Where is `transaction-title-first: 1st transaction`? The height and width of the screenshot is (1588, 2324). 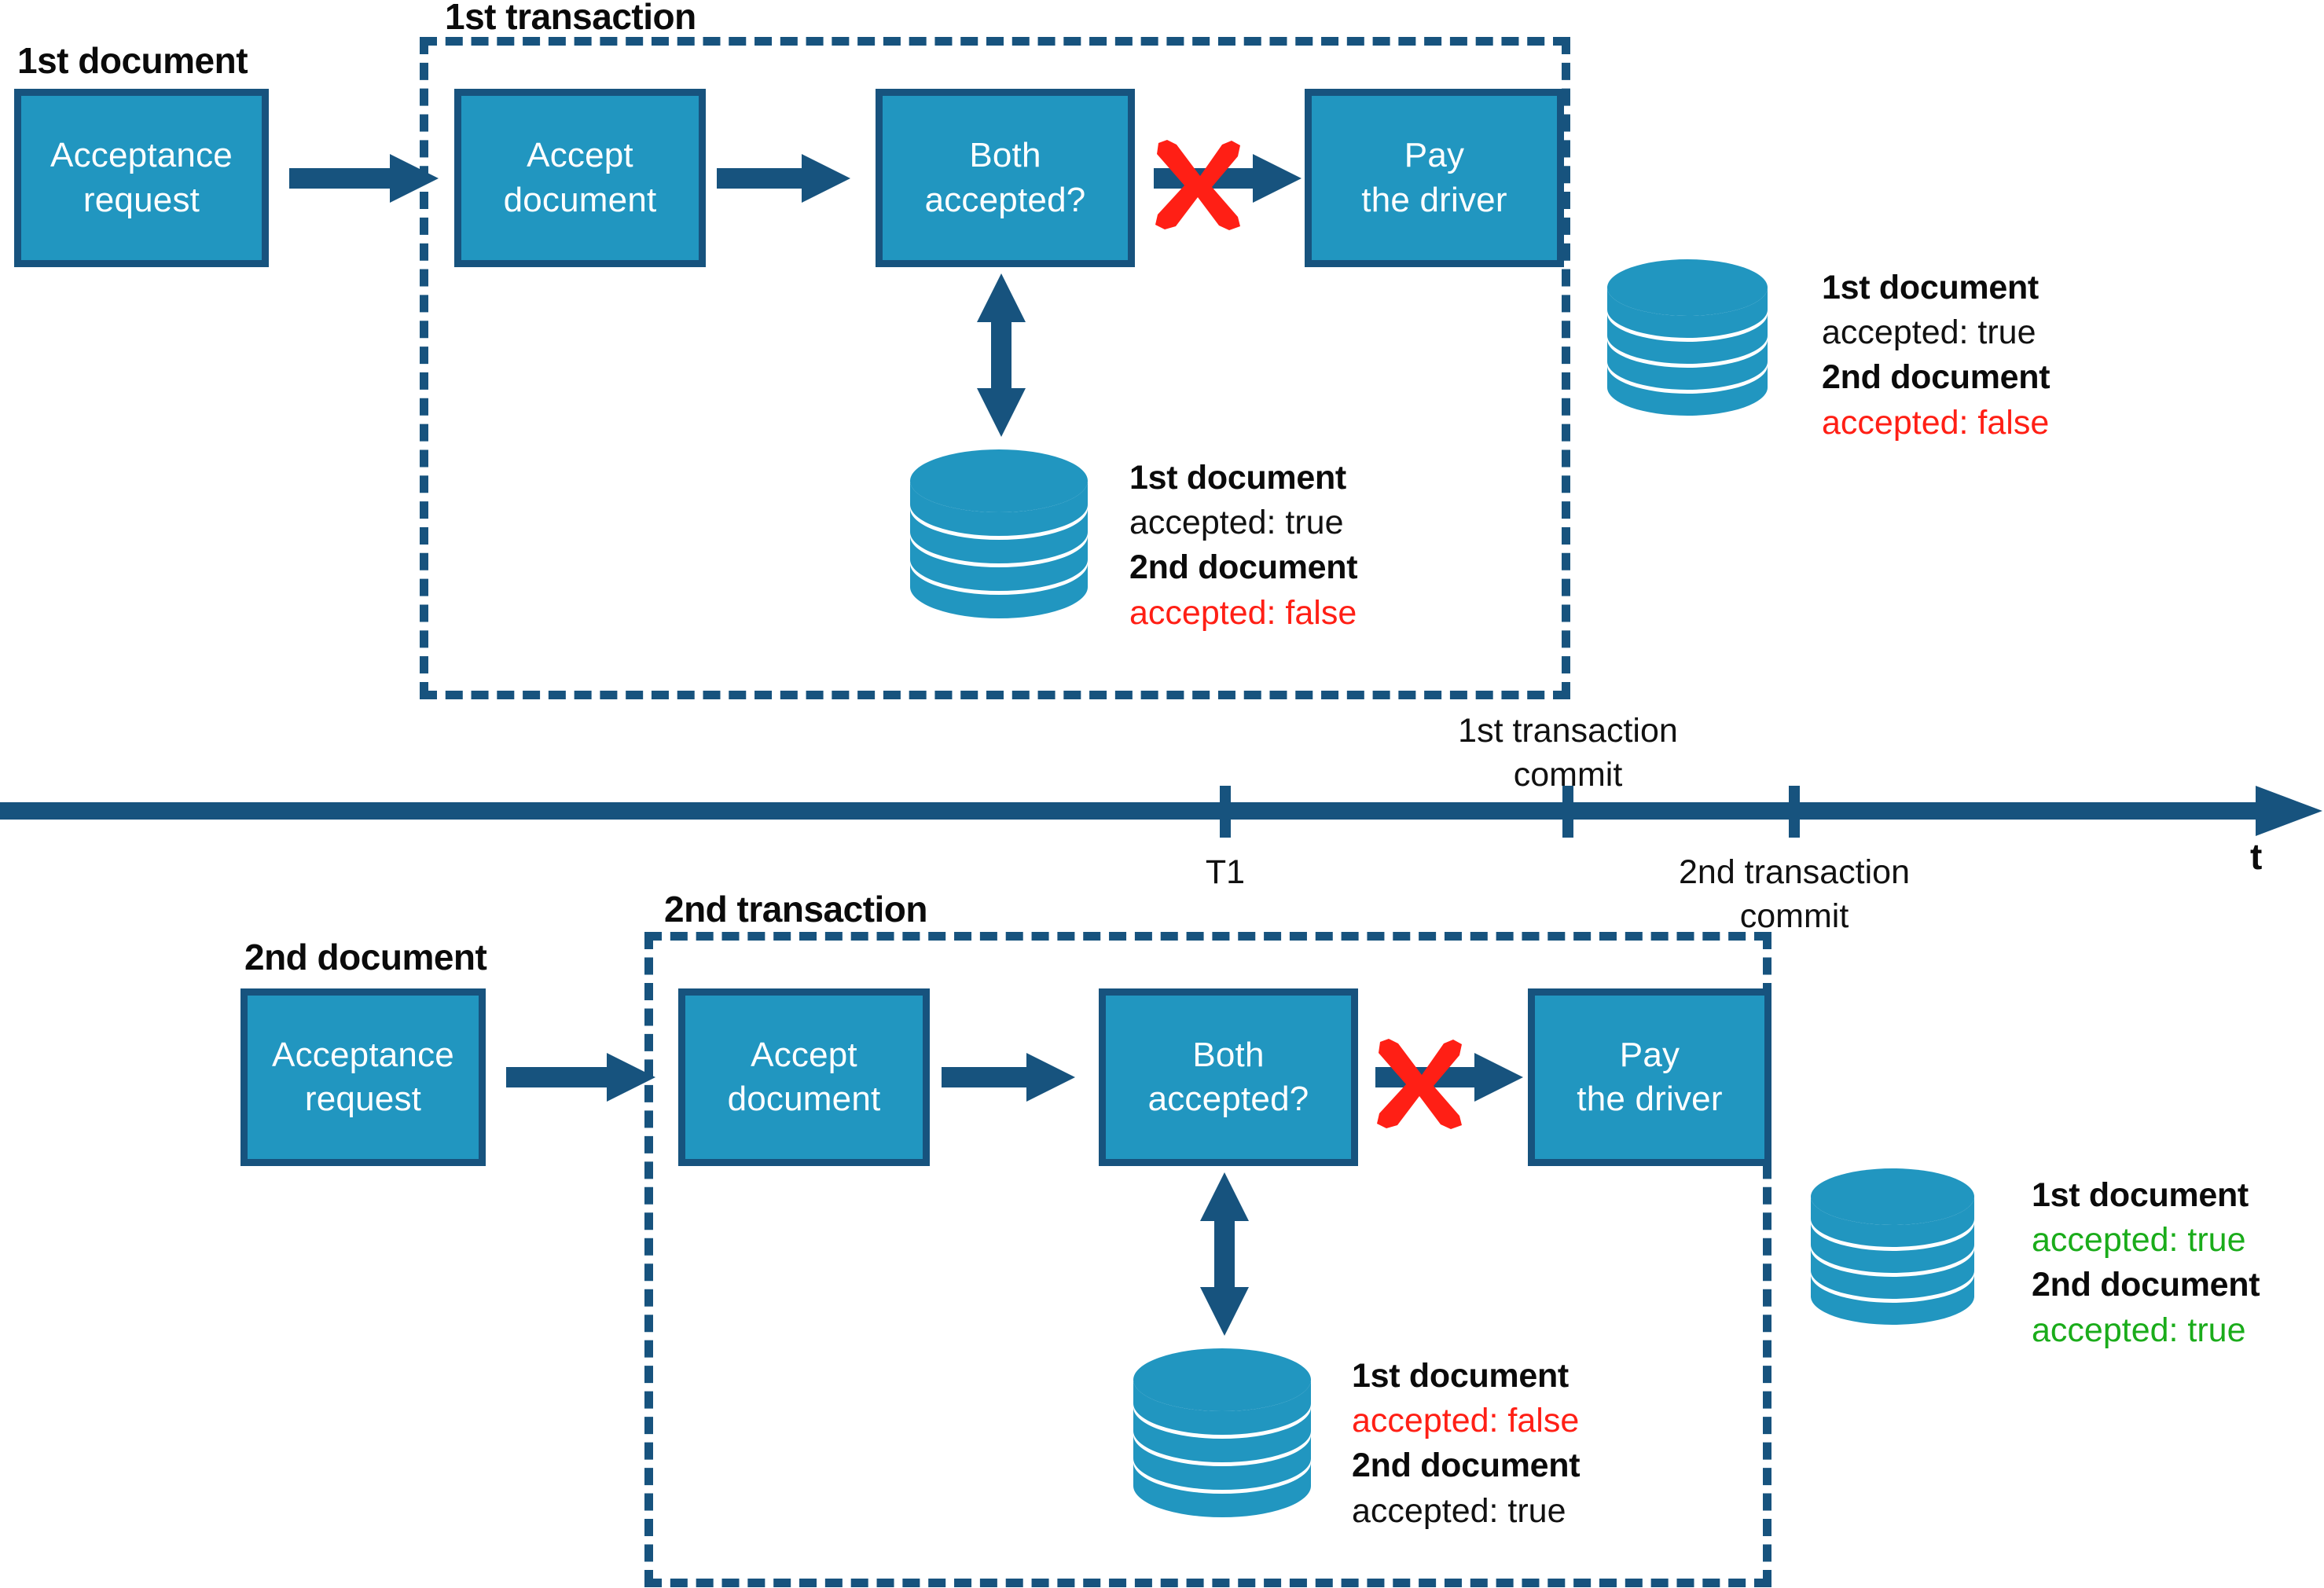 transaction-title-first: 1st transaction is located at coordinates (570, 18).